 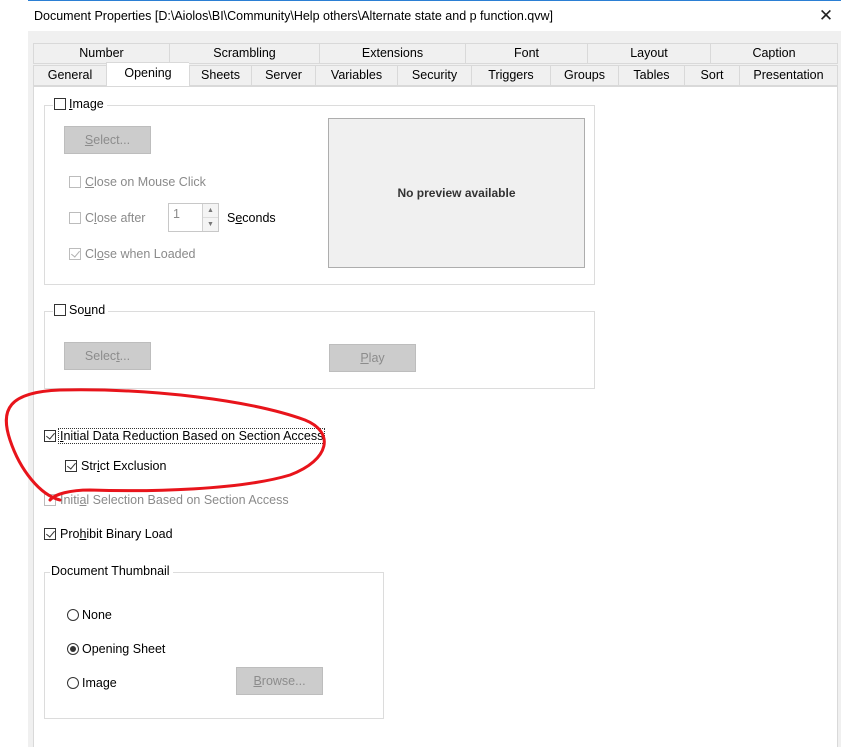 I want to click on tab-triggers: Triggers, so click(x=510, y=75).